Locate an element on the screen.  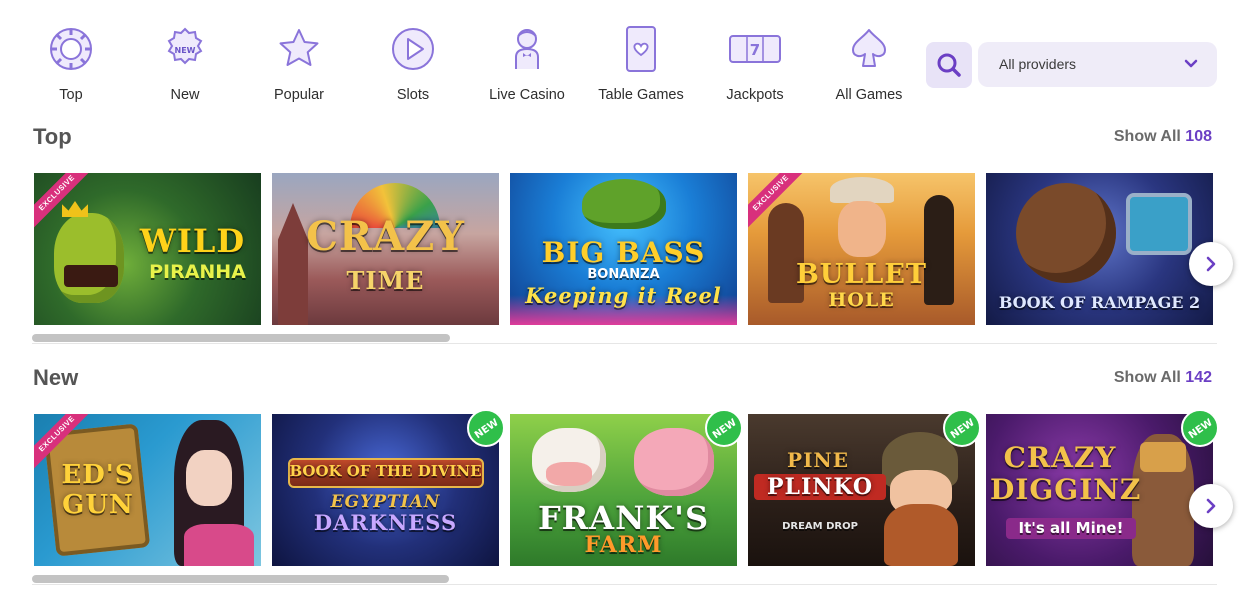
game-title: WILD is located at coordinates (192, 241).